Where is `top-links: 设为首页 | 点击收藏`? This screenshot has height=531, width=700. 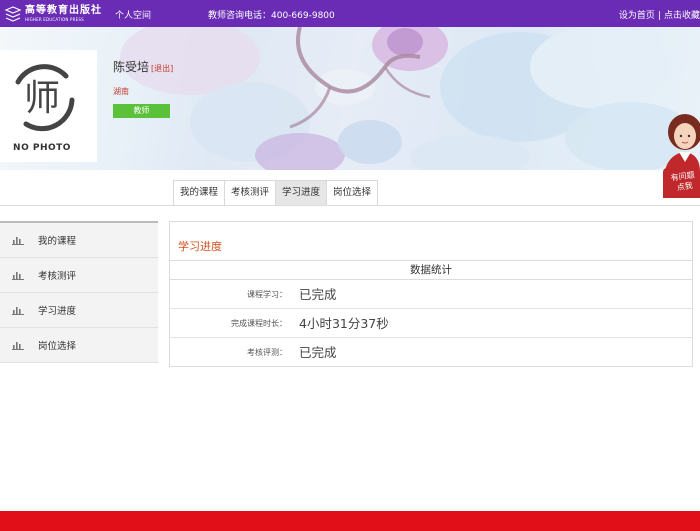 top-links: 设为首页 | 点击收藏 is located at coordinates (659, 14).